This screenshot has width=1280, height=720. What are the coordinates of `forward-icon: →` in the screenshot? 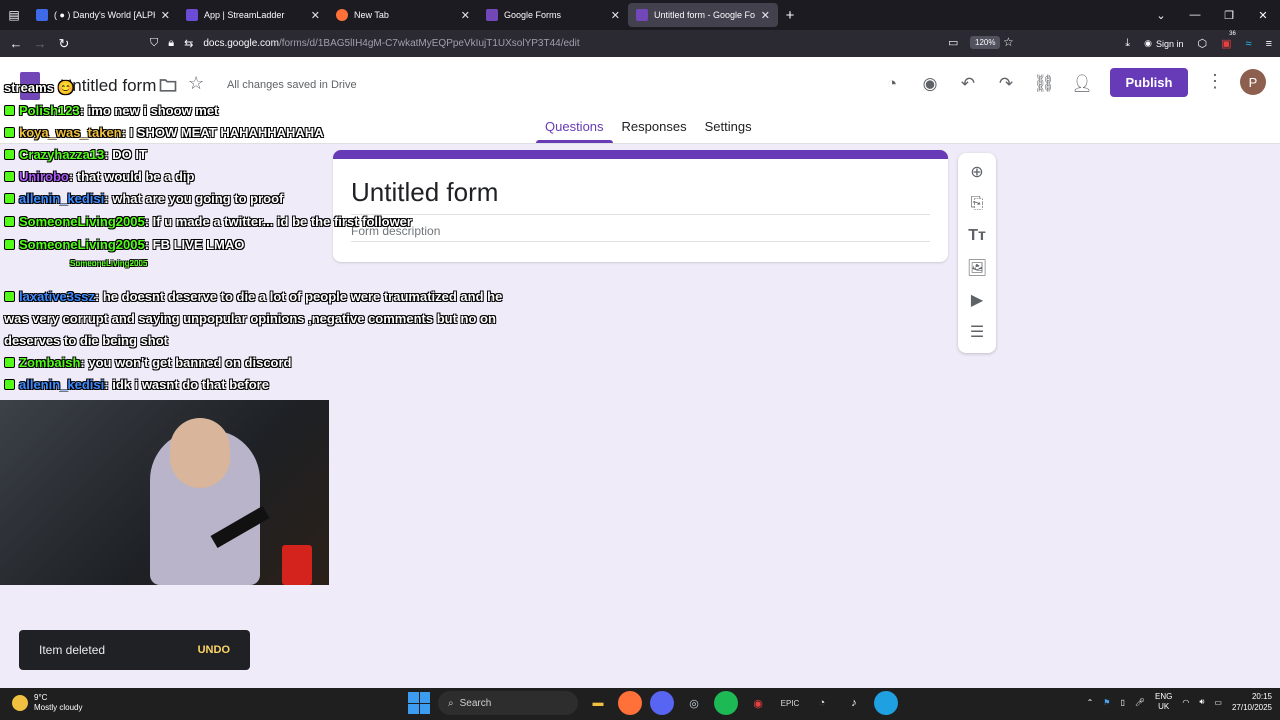 It's located at (40, 43).